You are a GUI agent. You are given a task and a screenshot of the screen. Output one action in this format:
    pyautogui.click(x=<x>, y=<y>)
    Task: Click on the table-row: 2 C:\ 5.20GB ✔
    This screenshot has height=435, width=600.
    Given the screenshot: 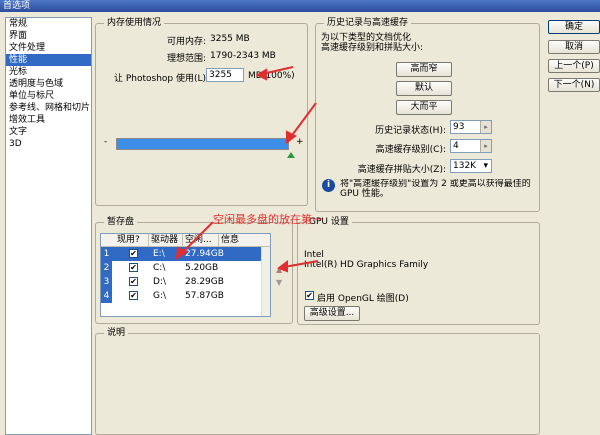 What is the action you would take?
    pyautogui.click(x=185, y=268)
    